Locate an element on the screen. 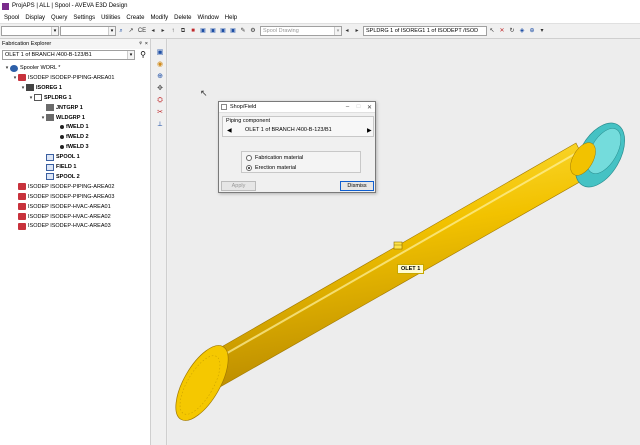 This screenshot has height=445, width=640. erection-radio is located at coordinates (249, 168).